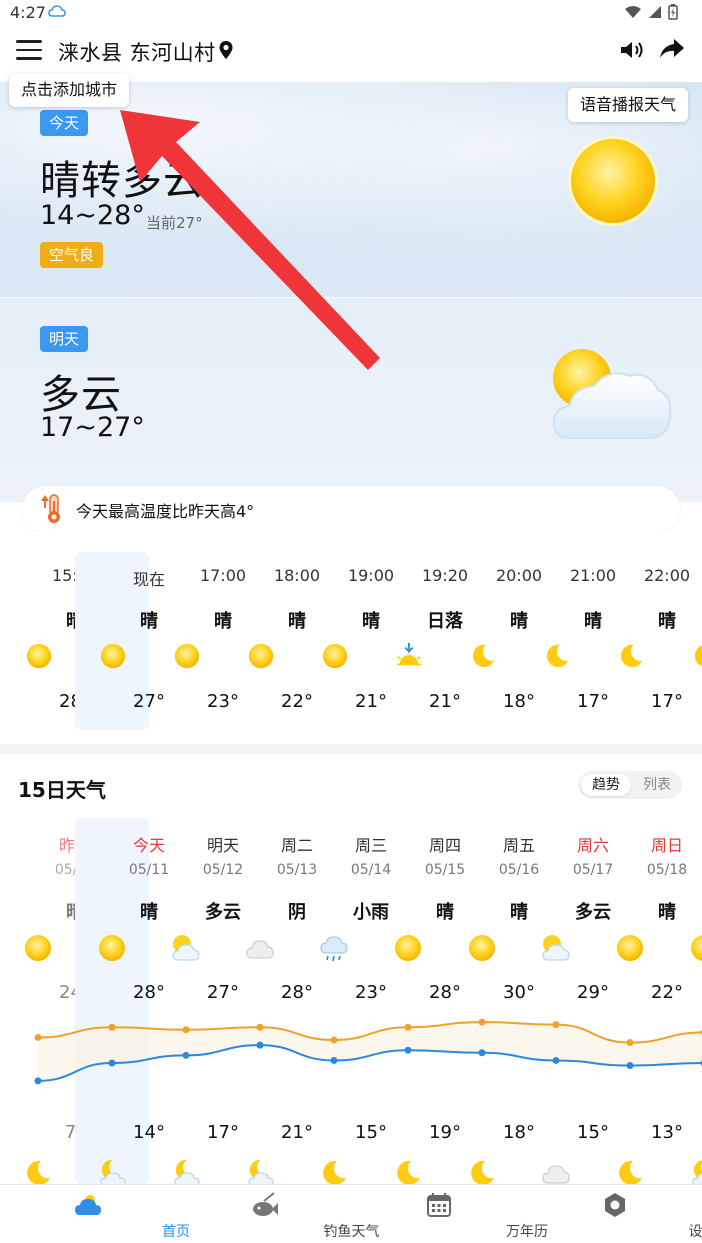 The height and width of the screenshot is (1243, 702). What do you see at coordinates (137, 52) in the screenshot?
I see `location-title: 涞水县 东河山村` at bounding box center [137, 52].